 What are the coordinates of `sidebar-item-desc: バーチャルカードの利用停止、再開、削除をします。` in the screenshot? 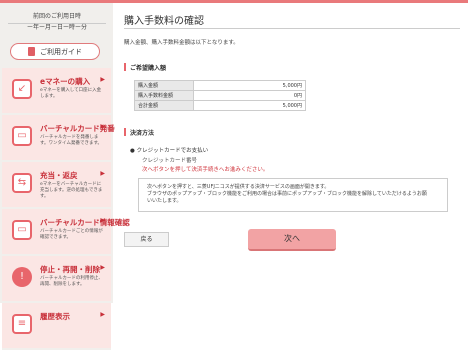 It's located at (71, 281).